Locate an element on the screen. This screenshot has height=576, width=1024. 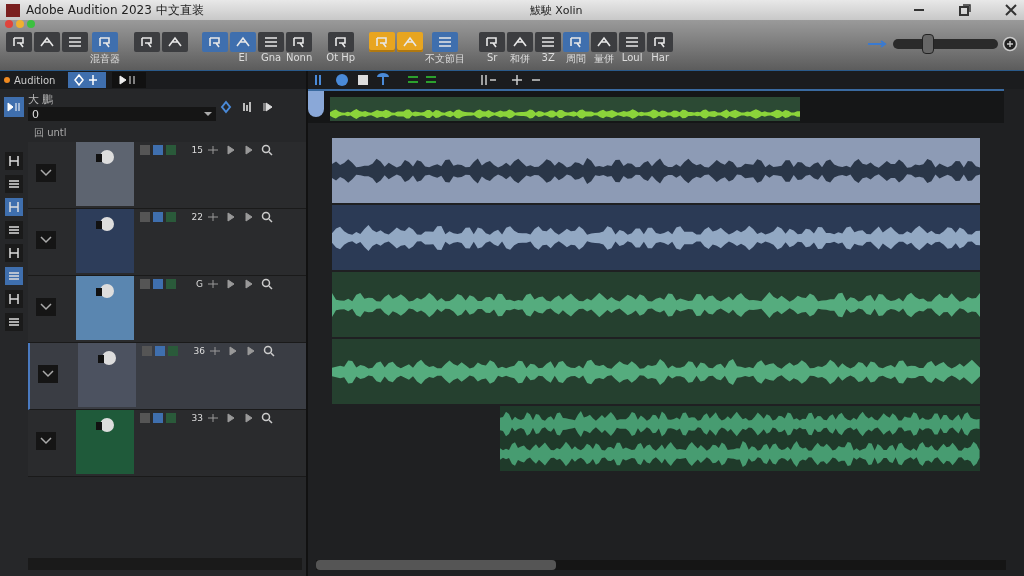
dropdown-caret-icon is located at coordinates (208, 114).